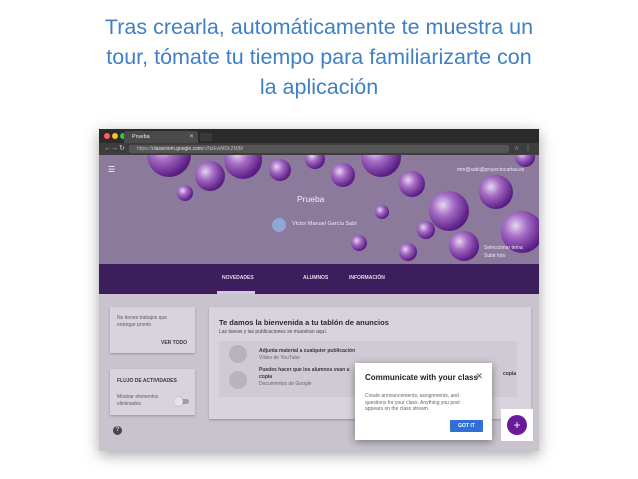 The height and width of the screenshot is (479, 638). Describe the element at coordinates (367, 278) in the screenshot. I see `tab-informacion: INFORMACIÓN` at that location.